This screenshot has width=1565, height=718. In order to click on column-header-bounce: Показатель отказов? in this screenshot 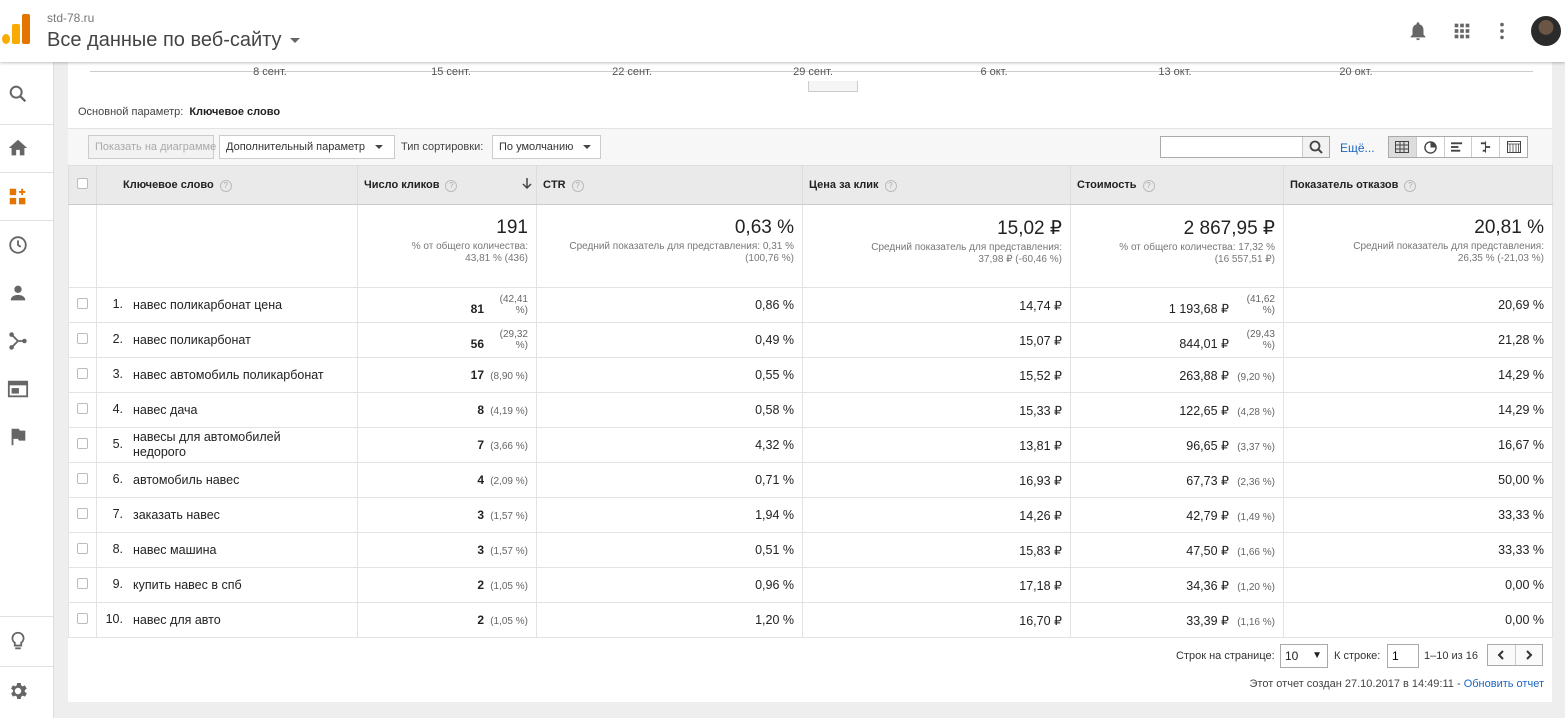, I will do `click(1418, 185)`.